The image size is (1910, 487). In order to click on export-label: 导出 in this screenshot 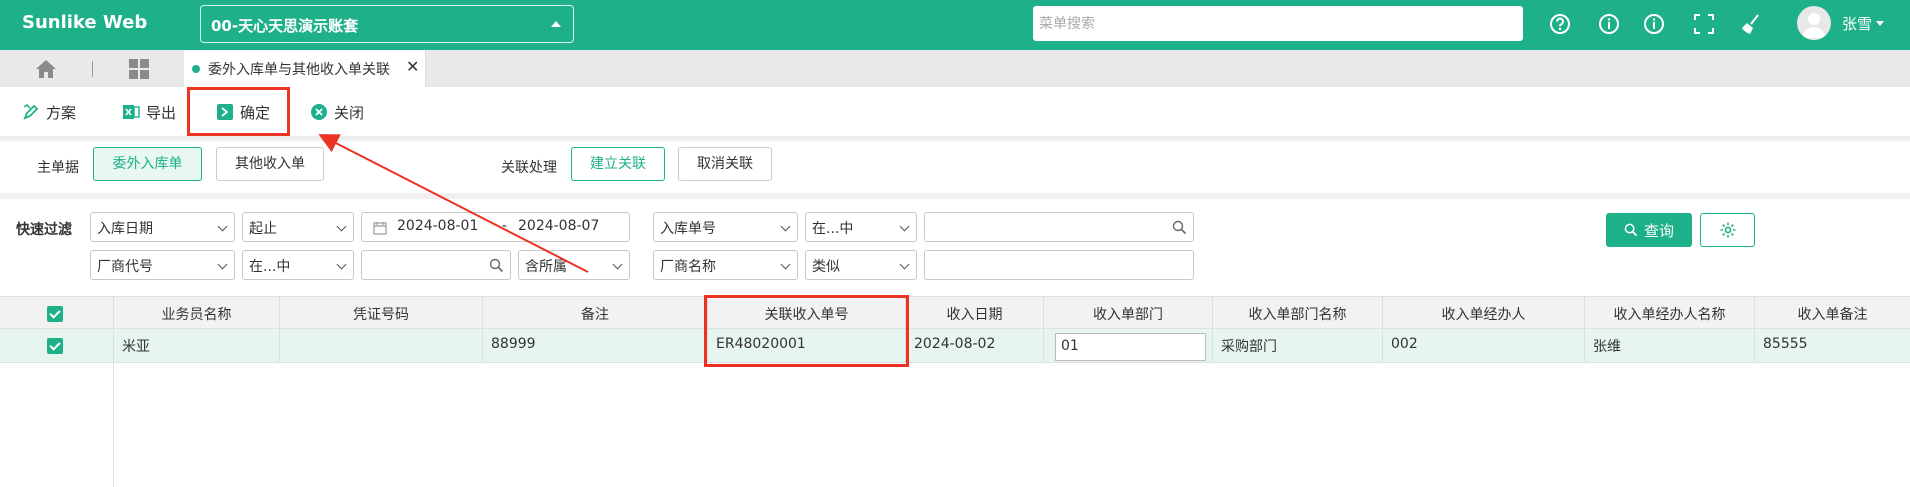, I will do `click(161, 112)`.